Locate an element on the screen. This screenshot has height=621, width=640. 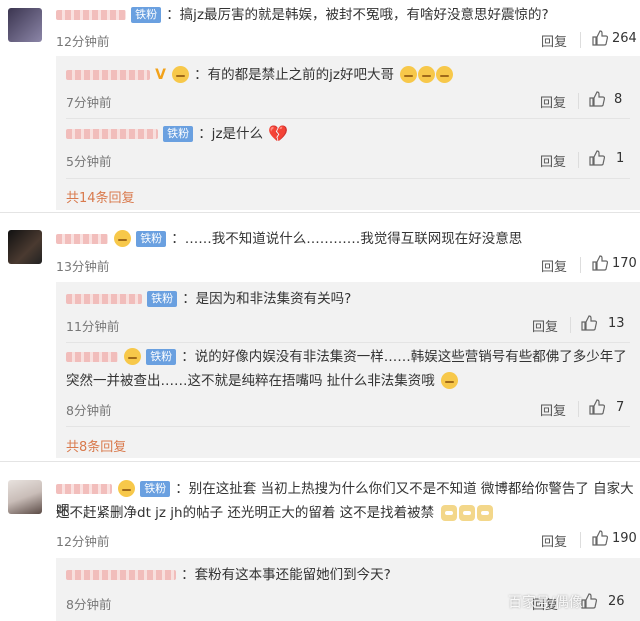
comment-text-line2-row: 还不赶紧删净dt jz jh的帖子 还光明正大的留着 这不是找着被禁 is located at coordinates (275, 513).